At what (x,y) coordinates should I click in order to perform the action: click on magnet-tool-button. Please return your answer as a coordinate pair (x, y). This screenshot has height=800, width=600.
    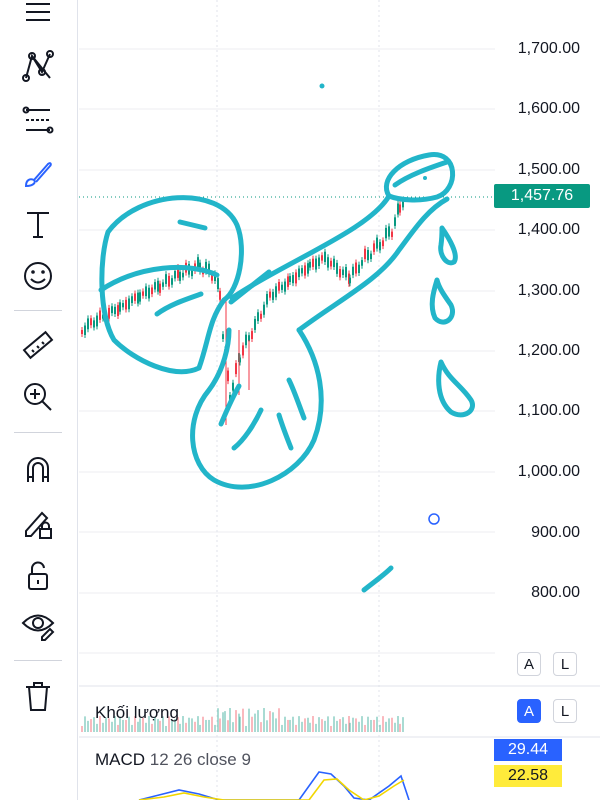
    Looking at the image, I should click on (38, 470).